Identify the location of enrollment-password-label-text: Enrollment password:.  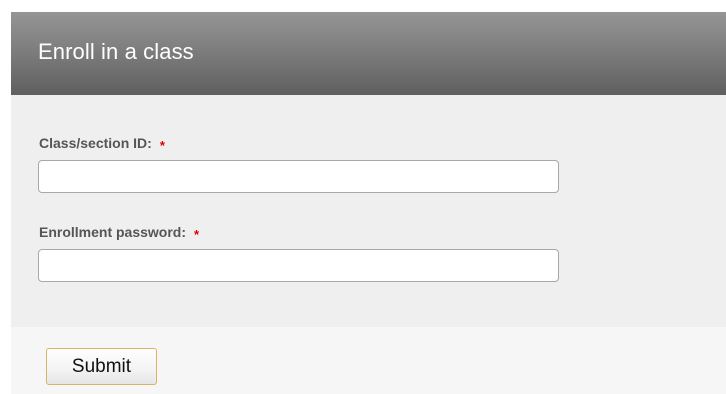
(113, 232).